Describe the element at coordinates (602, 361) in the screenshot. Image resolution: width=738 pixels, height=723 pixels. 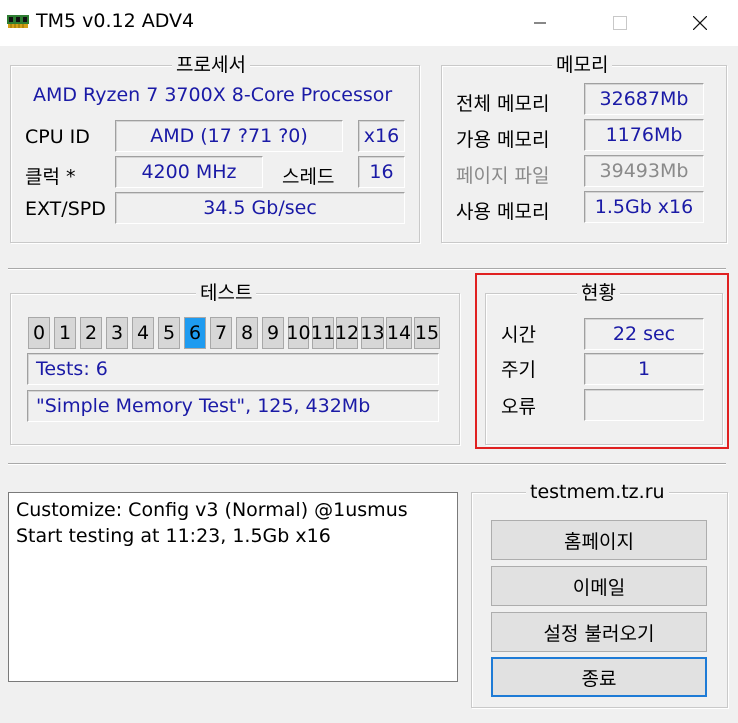
I see `status-highlight-box` at that location.